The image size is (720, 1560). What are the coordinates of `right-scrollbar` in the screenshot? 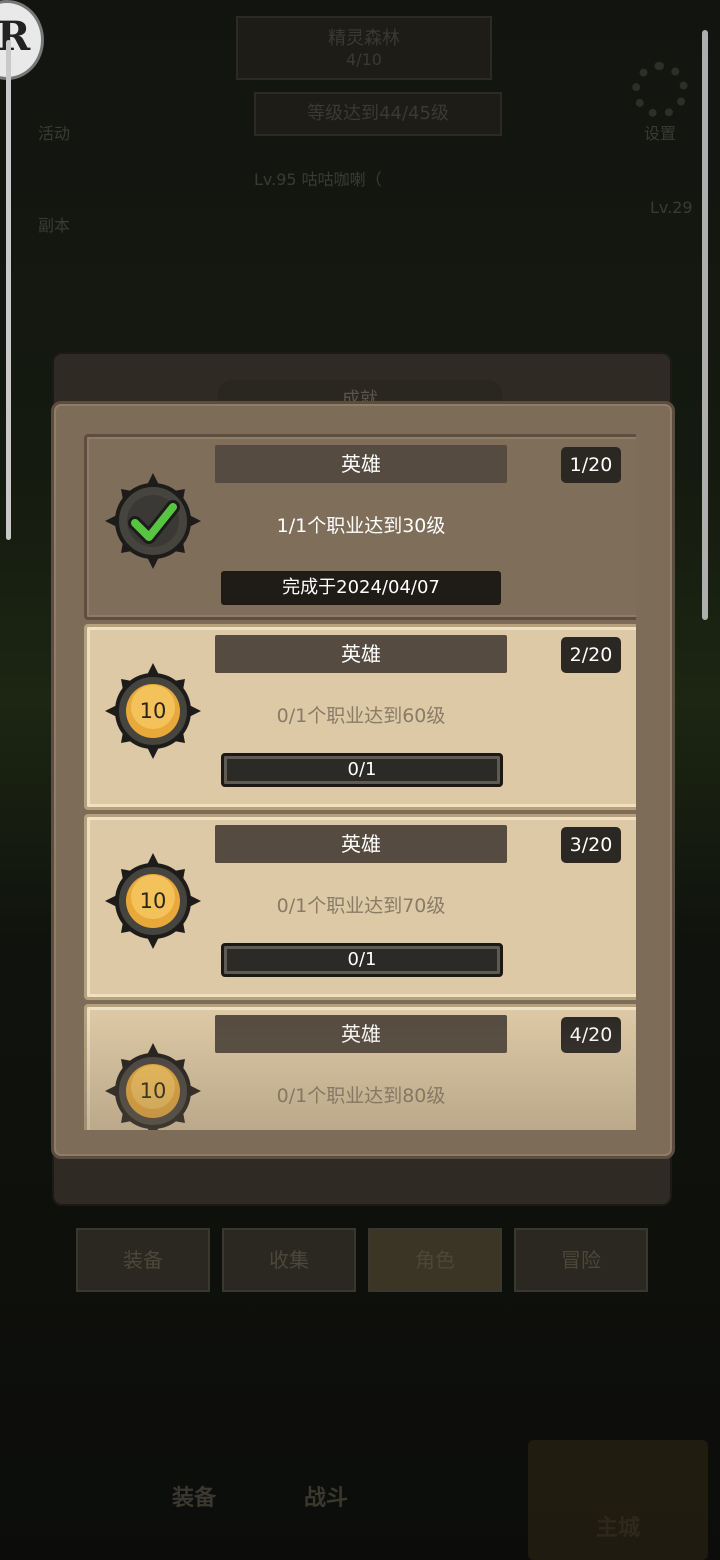 It's located at (705, 325).